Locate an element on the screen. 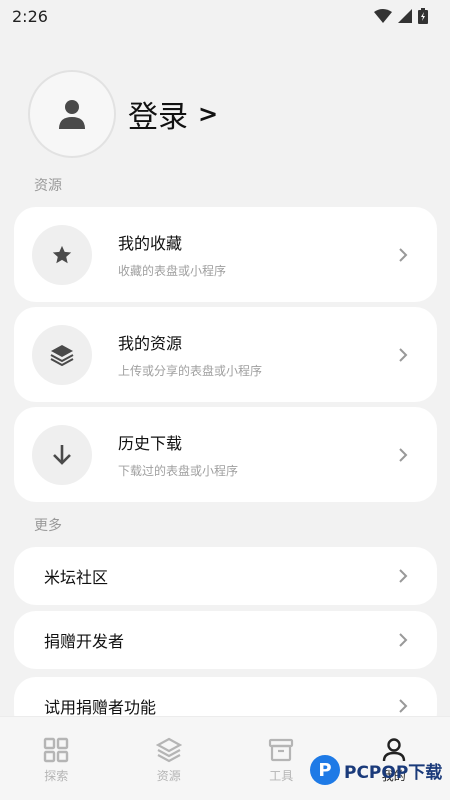 The height and width of the screenshot is (800, 450). grid-icon is located at coordinates (56, 750).